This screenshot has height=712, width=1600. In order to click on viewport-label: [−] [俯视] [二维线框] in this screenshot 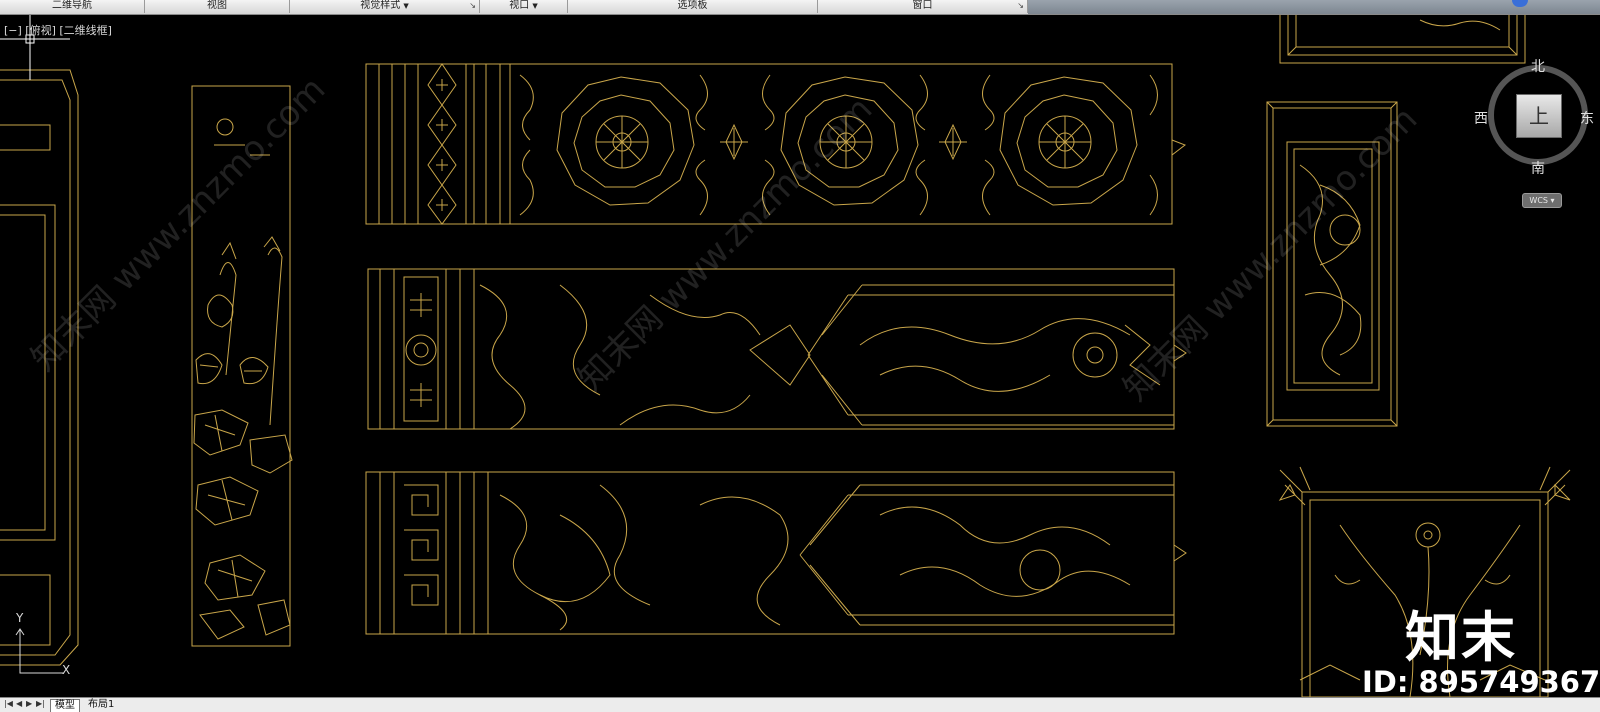, I will do `click(58, 30)`.